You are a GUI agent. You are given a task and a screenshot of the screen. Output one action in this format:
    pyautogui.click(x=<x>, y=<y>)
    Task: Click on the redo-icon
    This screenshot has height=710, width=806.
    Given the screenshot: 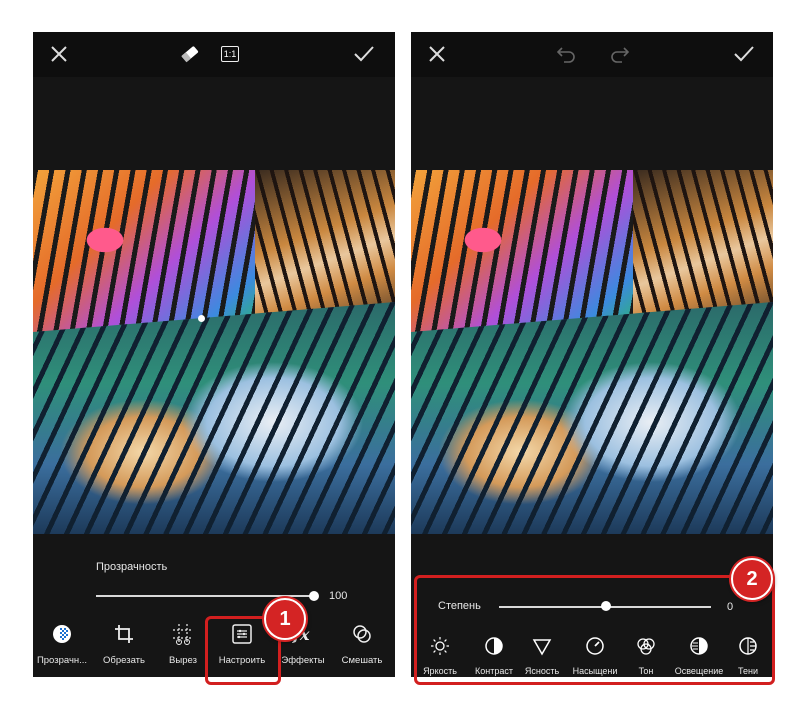 What is the action you would take?
    pyautogui.click(x=620, y=54)
    